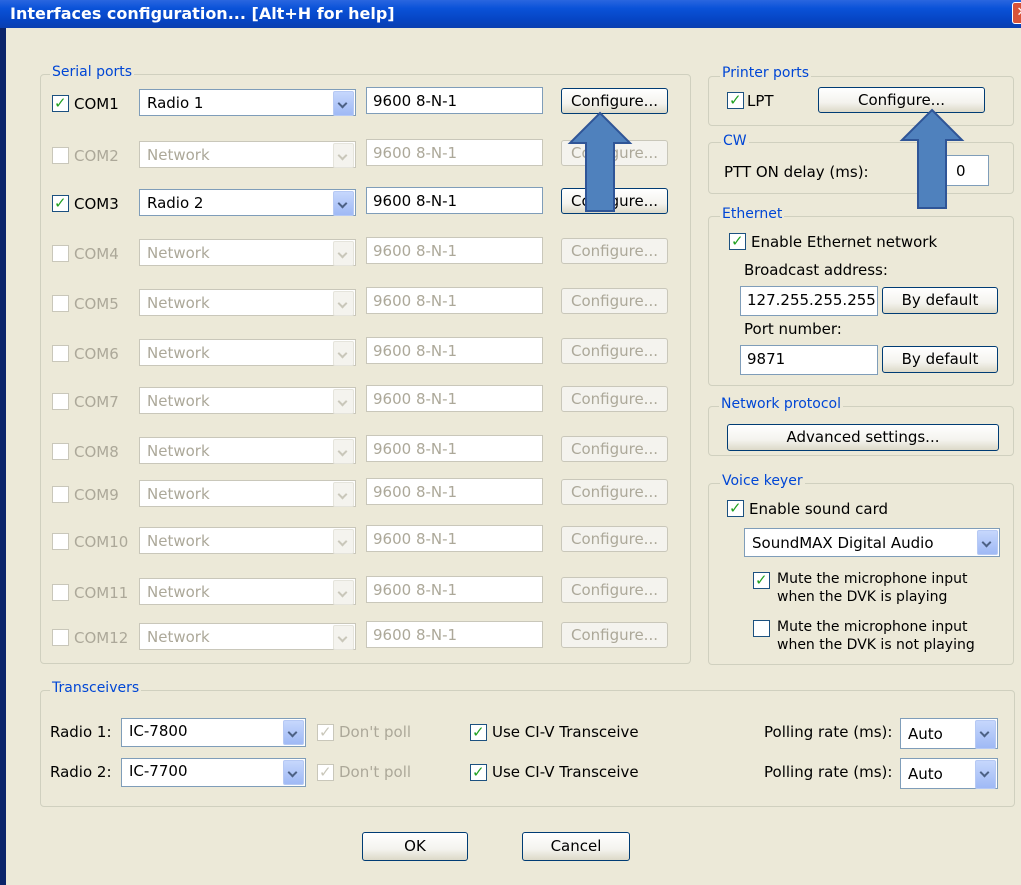  I want to click on lpt-checkbox: ✓, so click(735, 100).